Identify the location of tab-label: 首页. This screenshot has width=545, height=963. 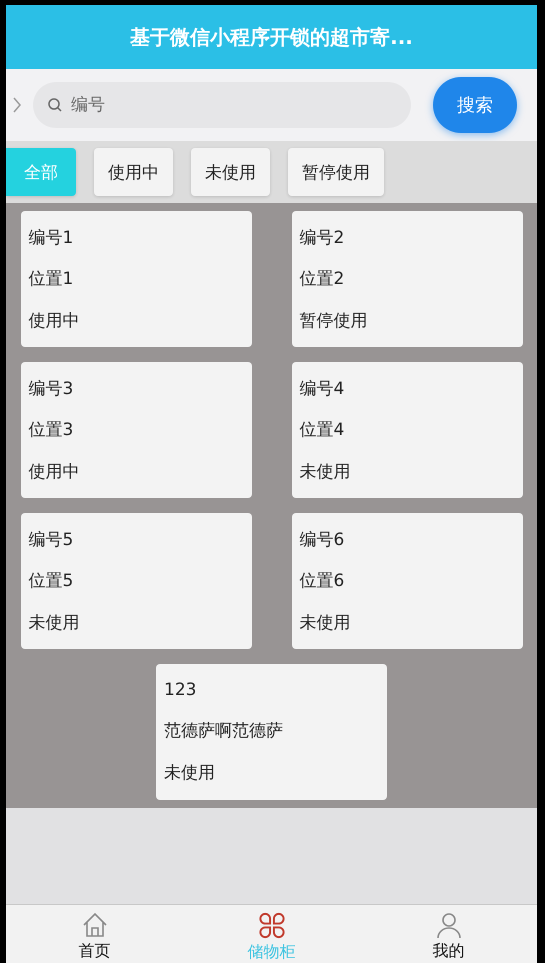
(94, 951).